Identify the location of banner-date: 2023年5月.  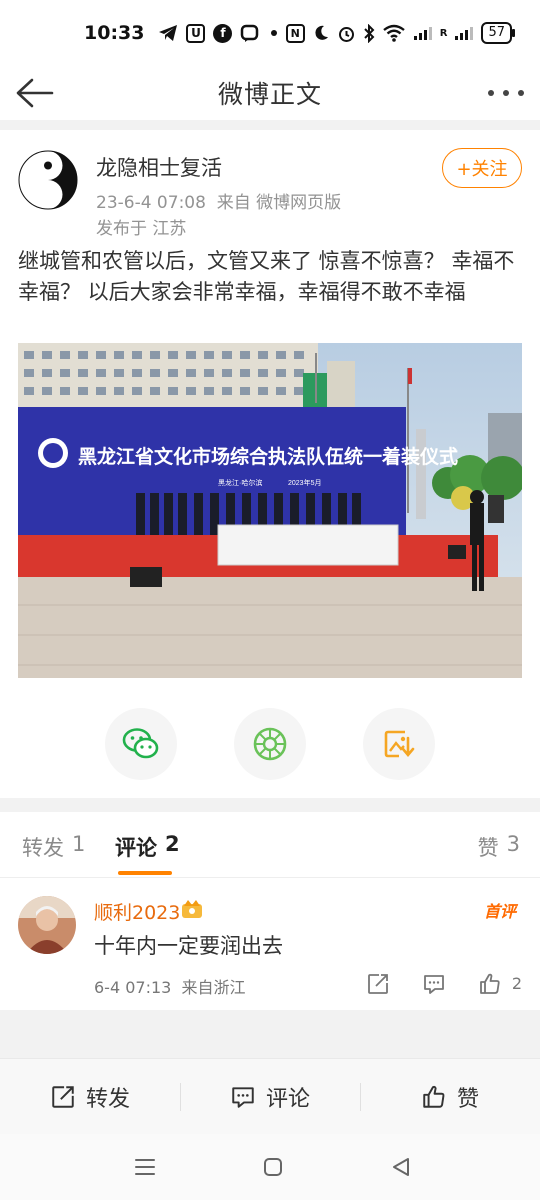
(304, 482).